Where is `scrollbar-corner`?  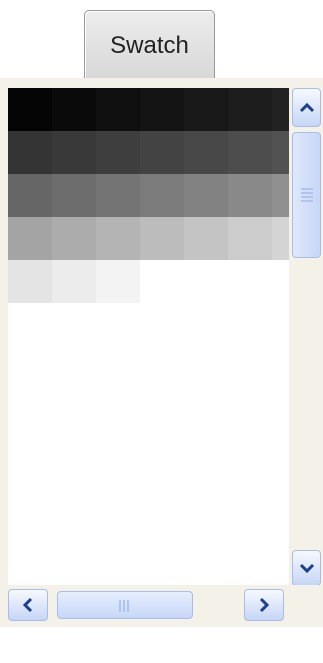
scrollbar-corner is located at coordinates (306, 606).